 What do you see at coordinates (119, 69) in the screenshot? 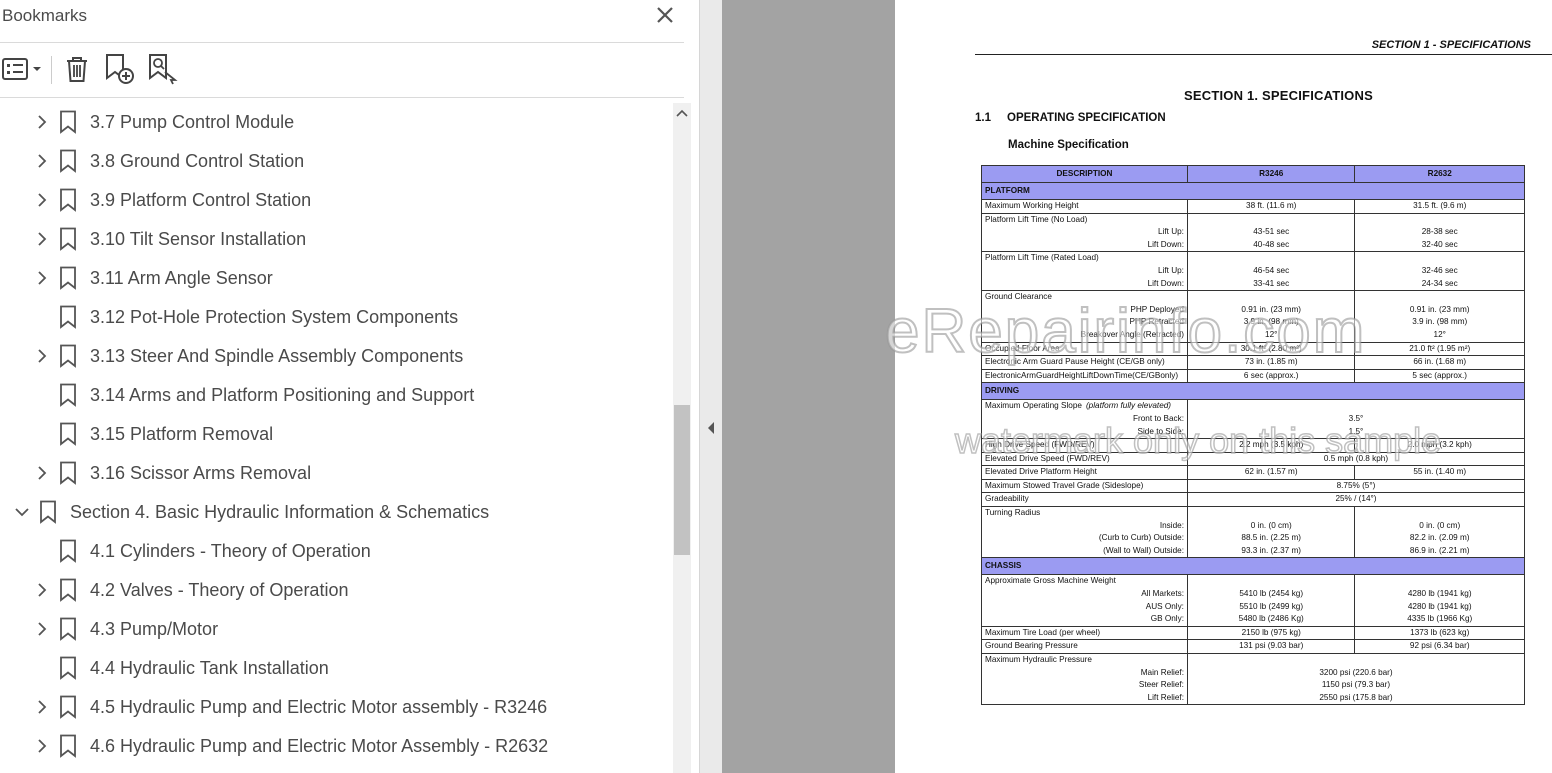
I see `add-bookmark-icon` at bounding box center [119, 69].